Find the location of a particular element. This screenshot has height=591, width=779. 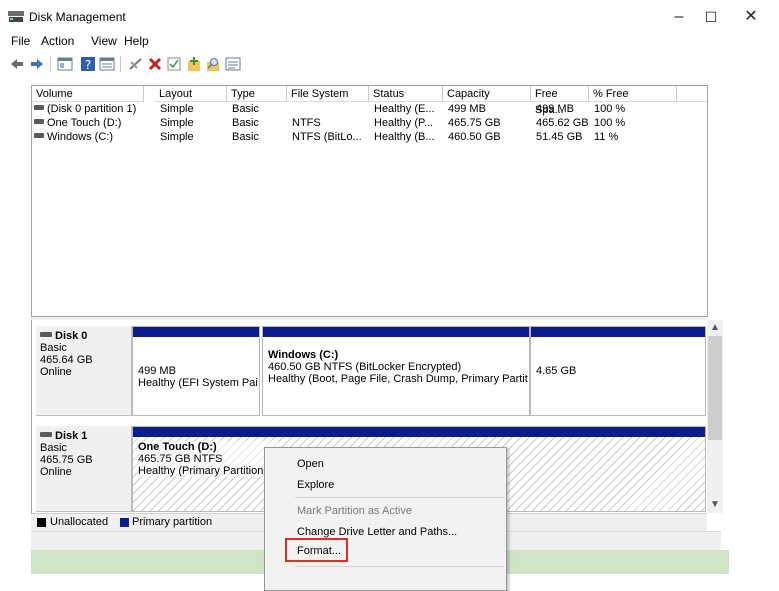

search-icon is located at coordinates (213, 64).